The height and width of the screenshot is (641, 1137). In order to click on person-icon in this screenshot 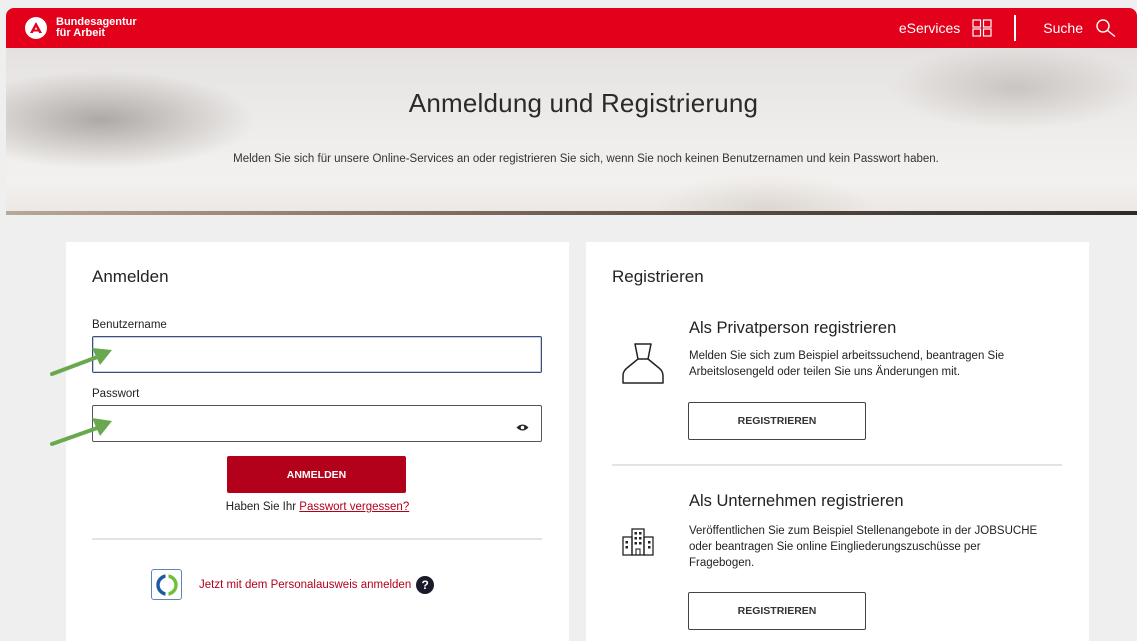, I will do `click(643, 365)`.